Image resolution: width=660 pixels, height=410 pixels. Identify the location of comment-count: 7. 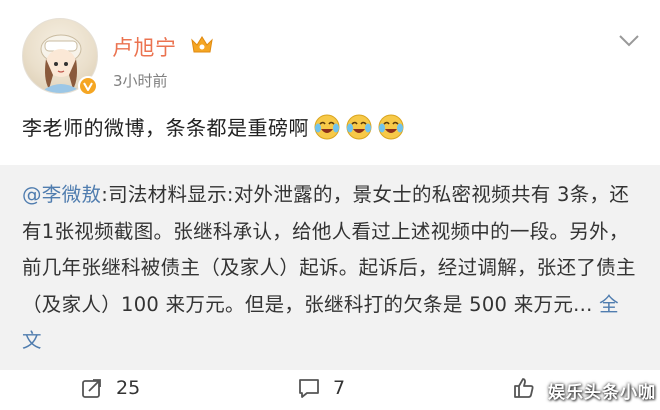
(339, 388).